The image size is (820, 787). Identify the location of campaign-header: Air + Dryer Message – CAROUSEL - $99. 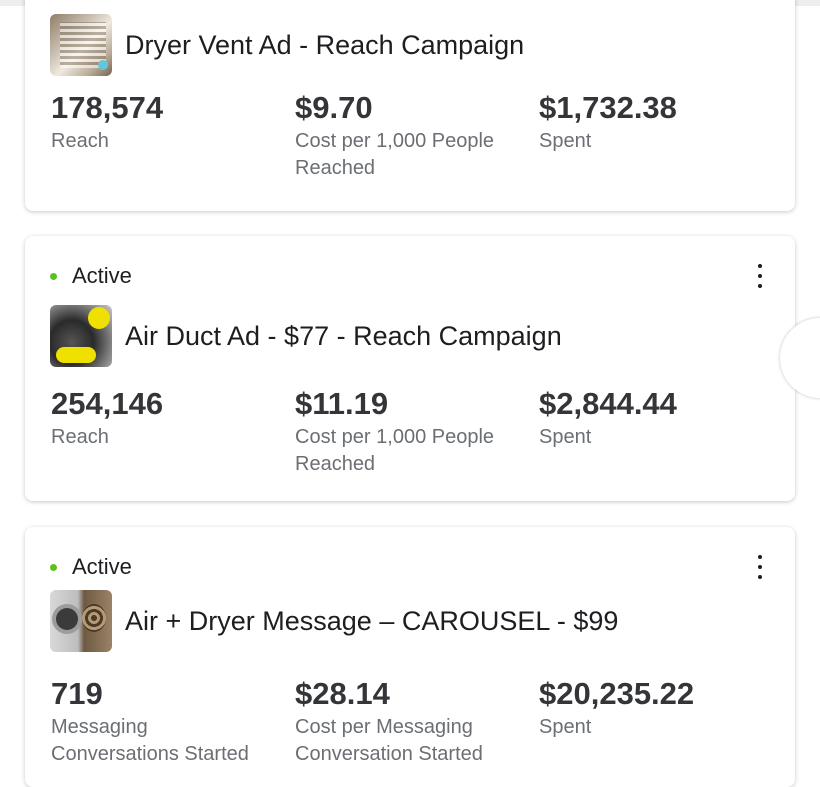
(334, 621).